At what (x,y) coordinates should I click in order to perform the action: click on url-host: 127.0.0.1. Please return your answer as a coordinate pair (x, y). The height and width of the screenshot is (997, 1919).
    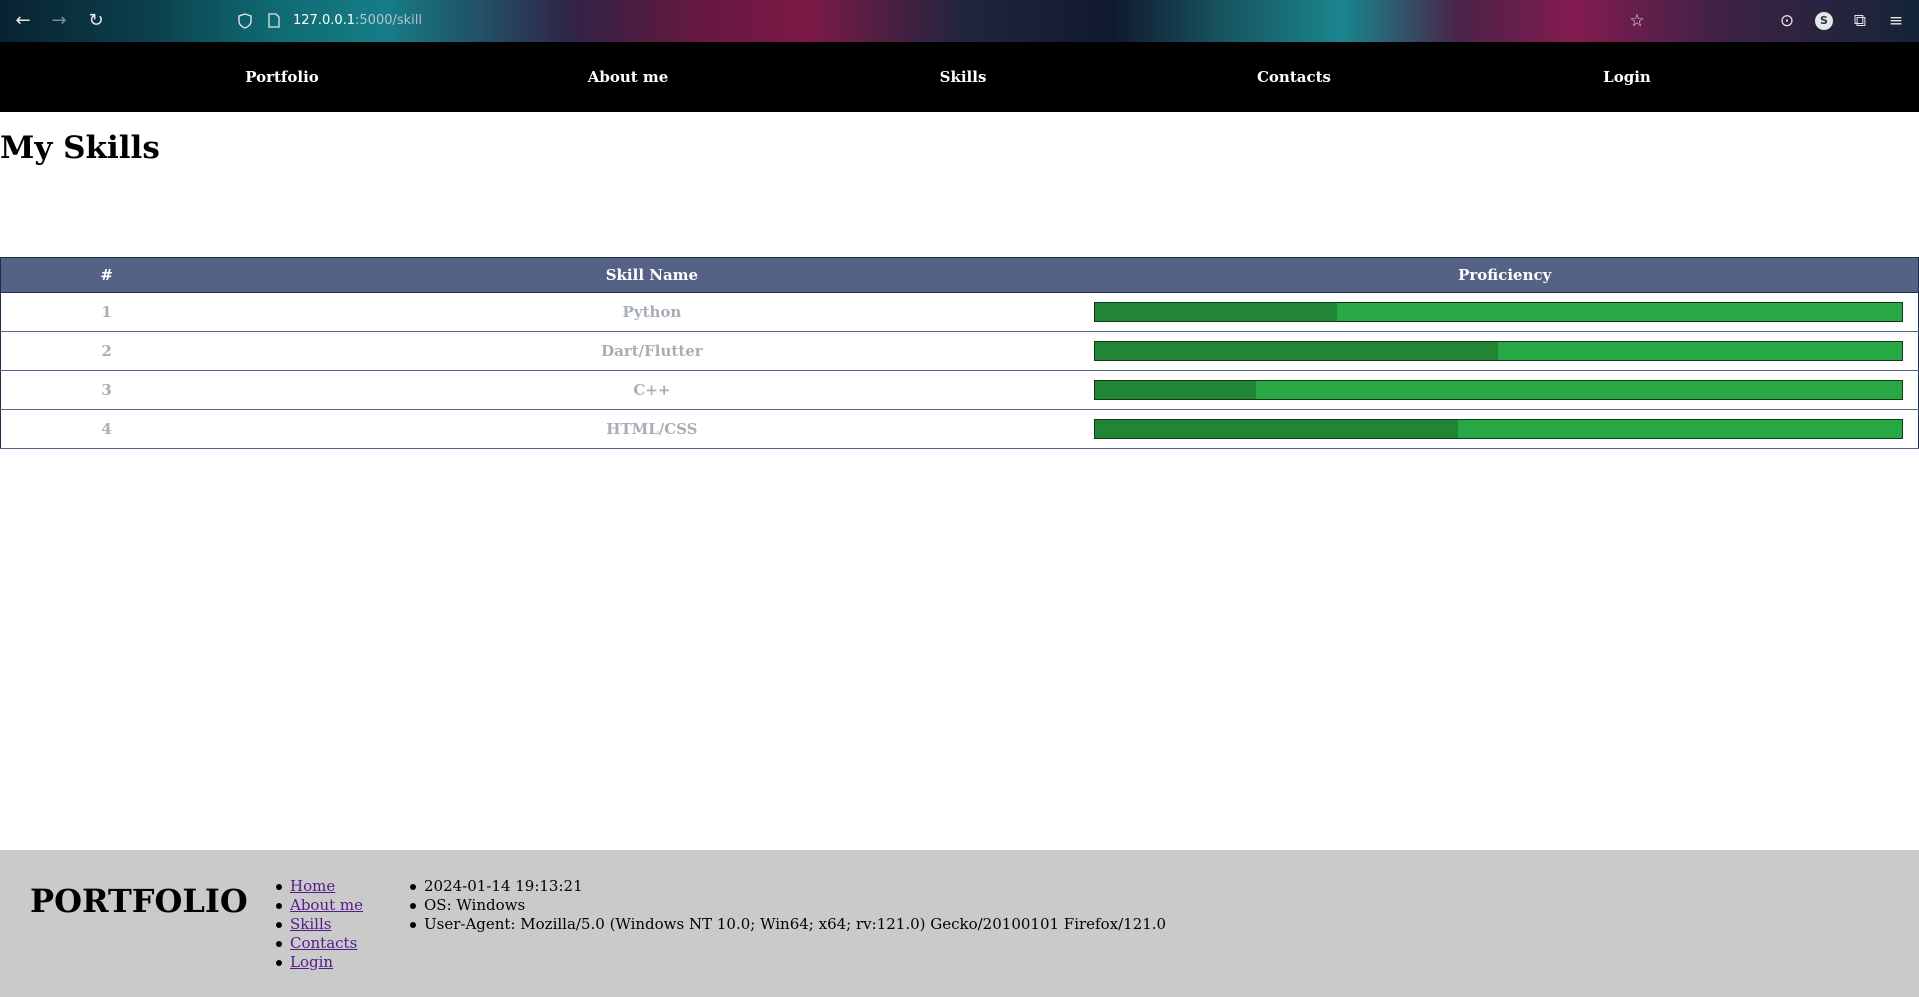
    Looking at the image, I should click on (324, 20).